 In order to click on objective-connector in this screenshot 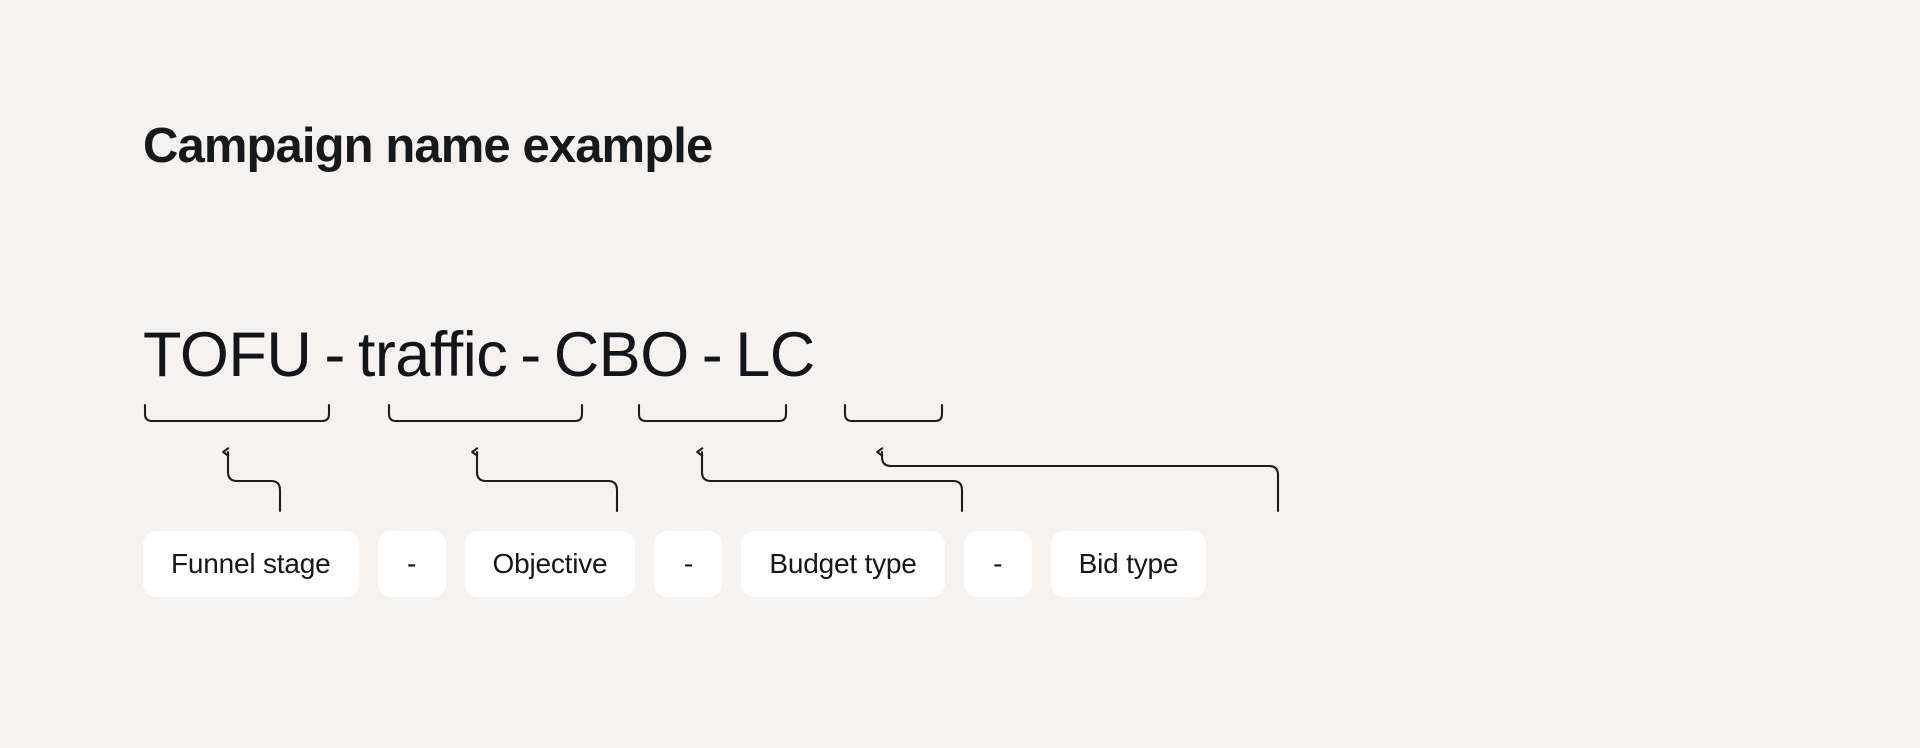, I will do `click(545, 480)`.